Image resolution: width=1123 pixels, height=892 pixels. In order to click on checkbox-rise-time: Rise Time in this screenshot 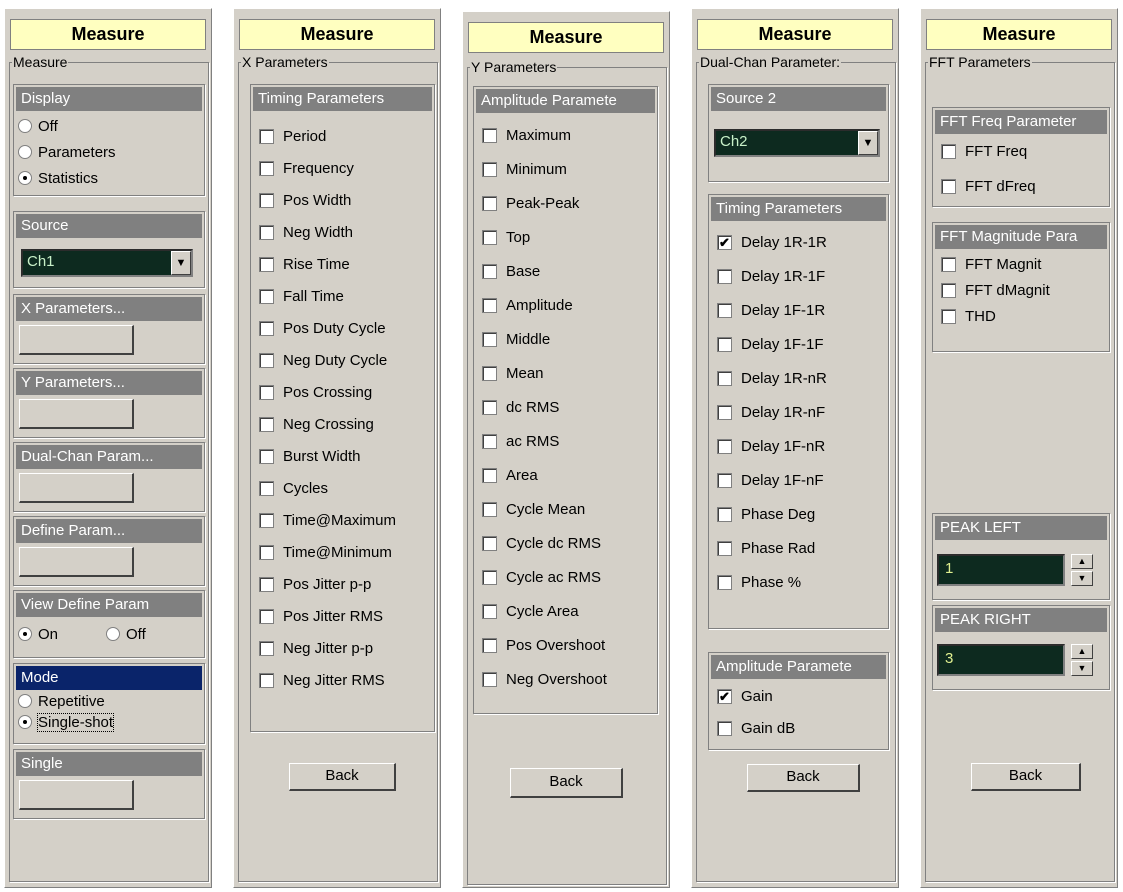, I will do `click(304, 264)`.